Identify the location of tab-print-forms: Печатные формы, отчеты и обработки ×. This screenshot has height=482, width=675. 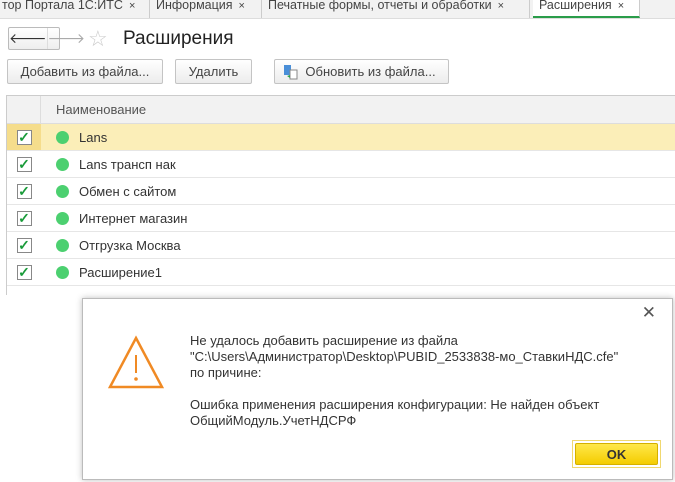
(396, 9).